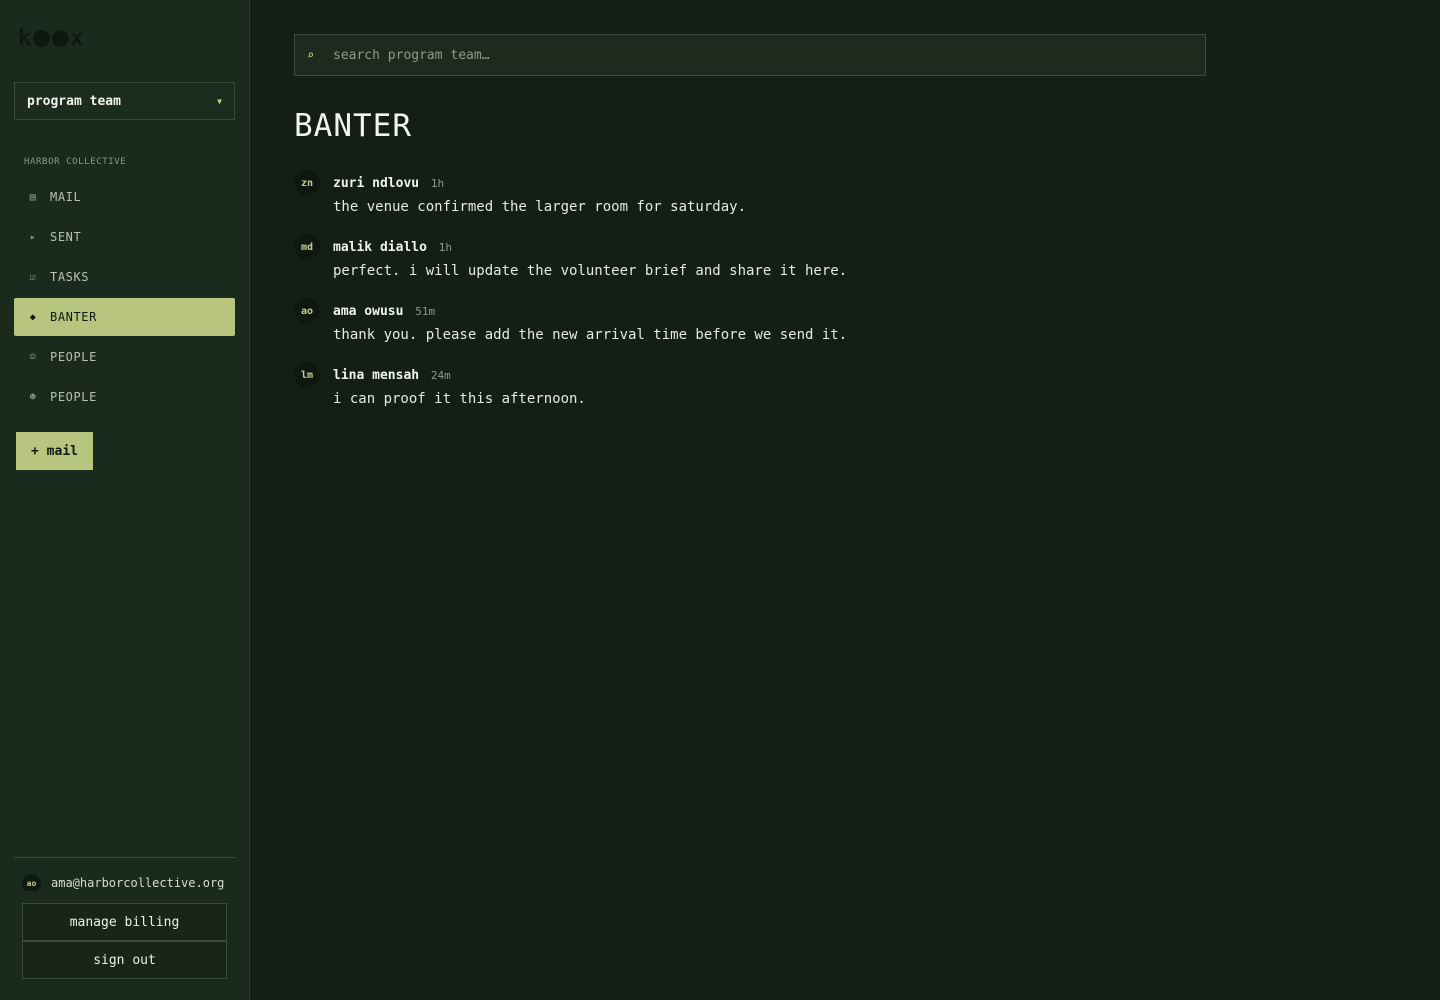  I want to click on sidebar-item-banter: ◆ BANTER, so click(124, 317).